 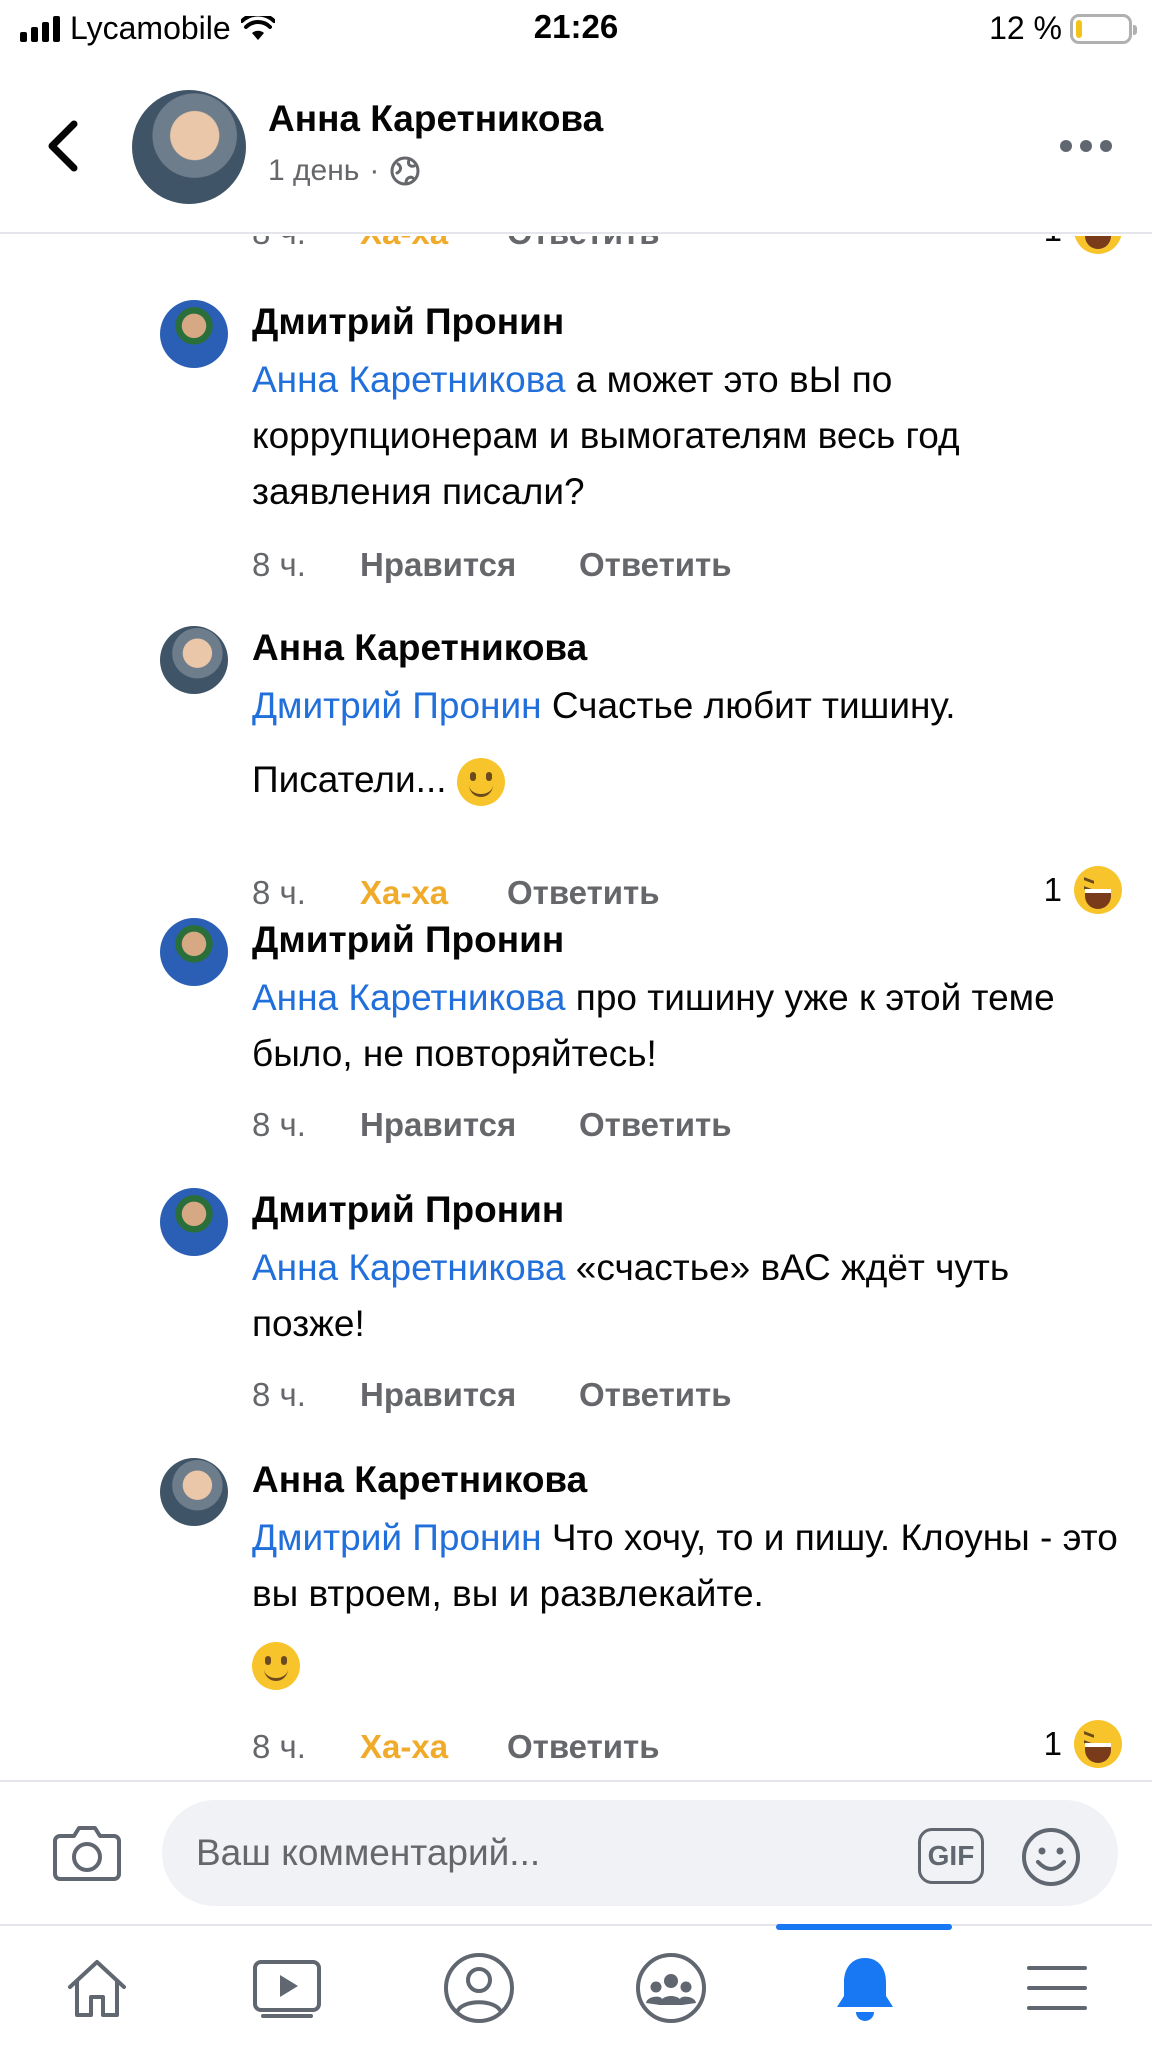 I want to click on gif-button: GIF, so click(x=951, y=1856).